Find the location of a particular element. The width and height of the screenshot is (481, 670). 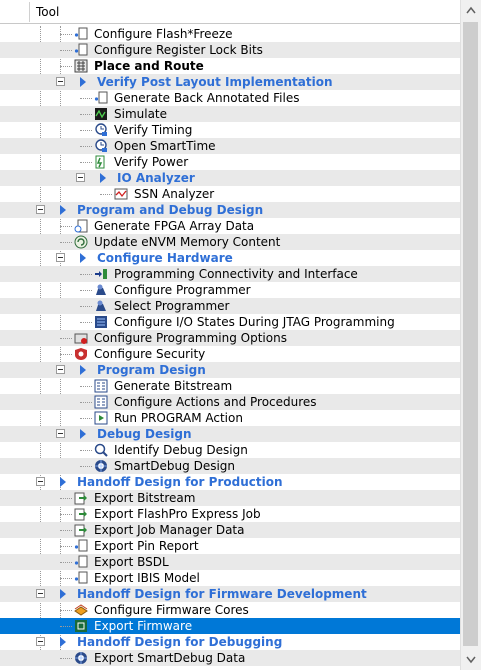

run-action-icon is located at coordinates (101, 418).